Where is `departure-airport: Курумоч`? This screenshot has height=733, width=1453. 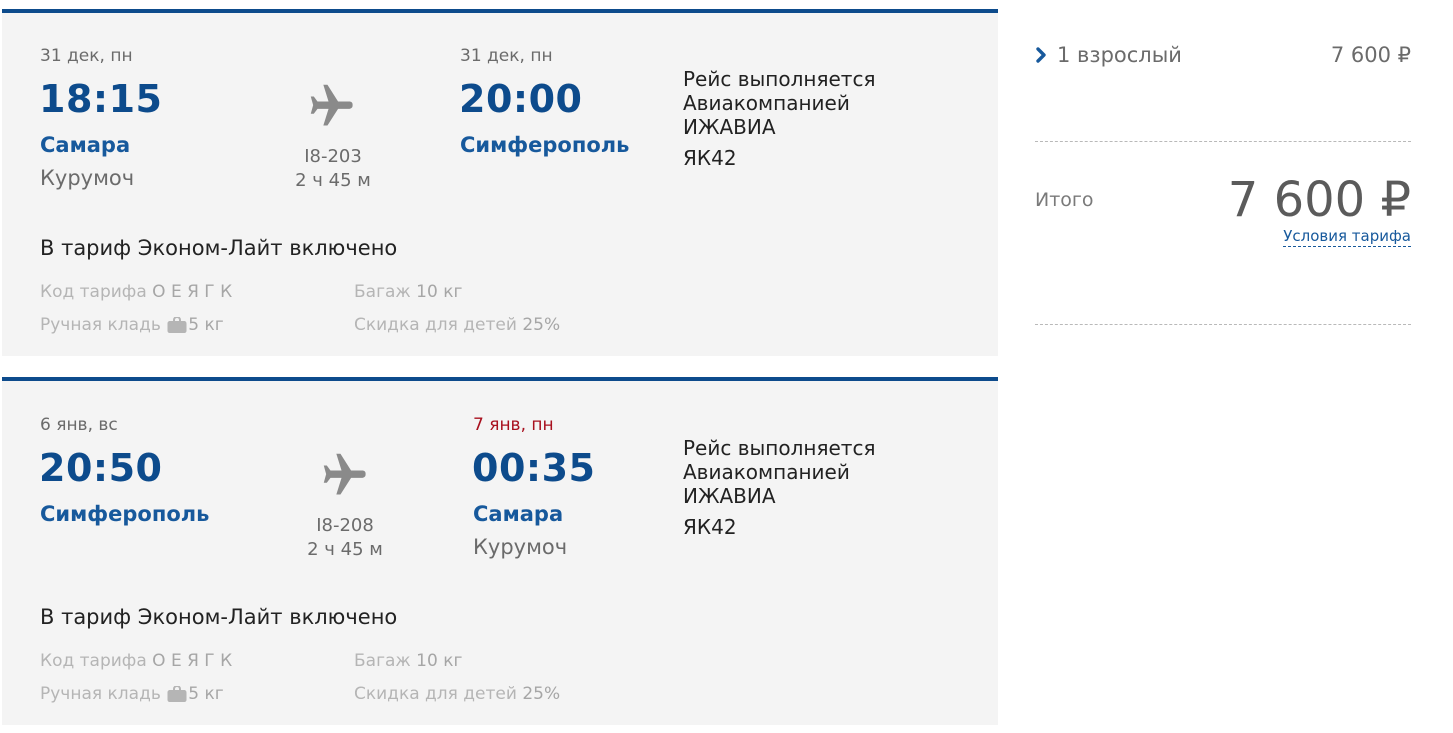 departure-airport: Курумоч is located at coordinates (87, 178).